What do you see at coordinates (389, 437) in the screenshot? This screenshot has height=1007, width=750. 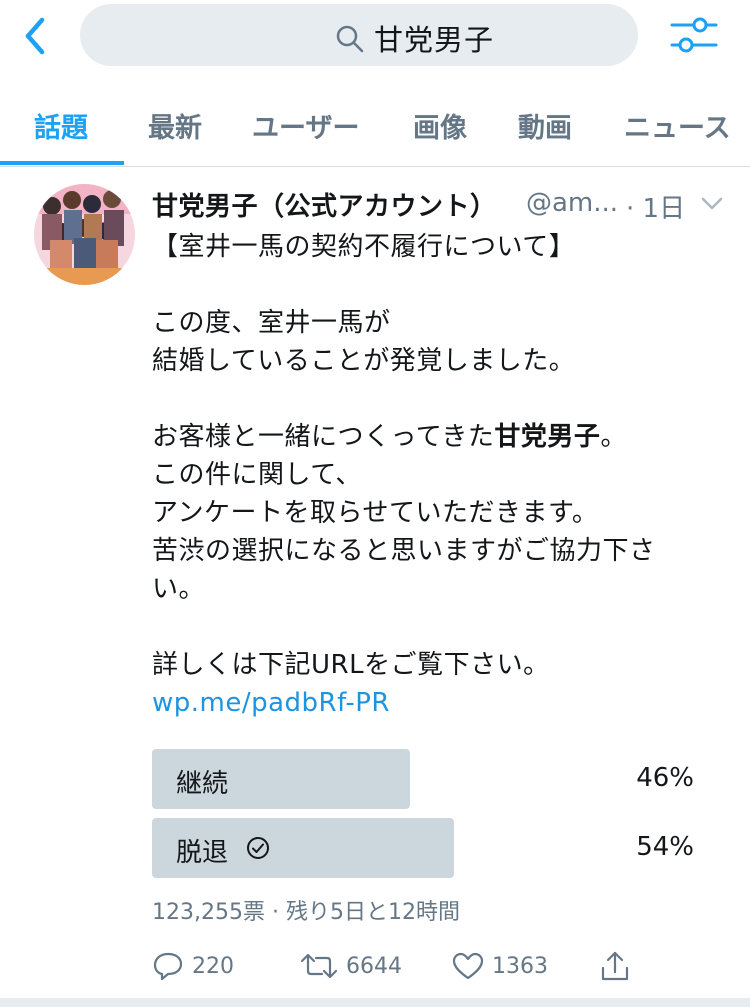 I see `tweet-text-line: お客様と一緒につくってきた甘党男子。` at bounding box center [389, 437].